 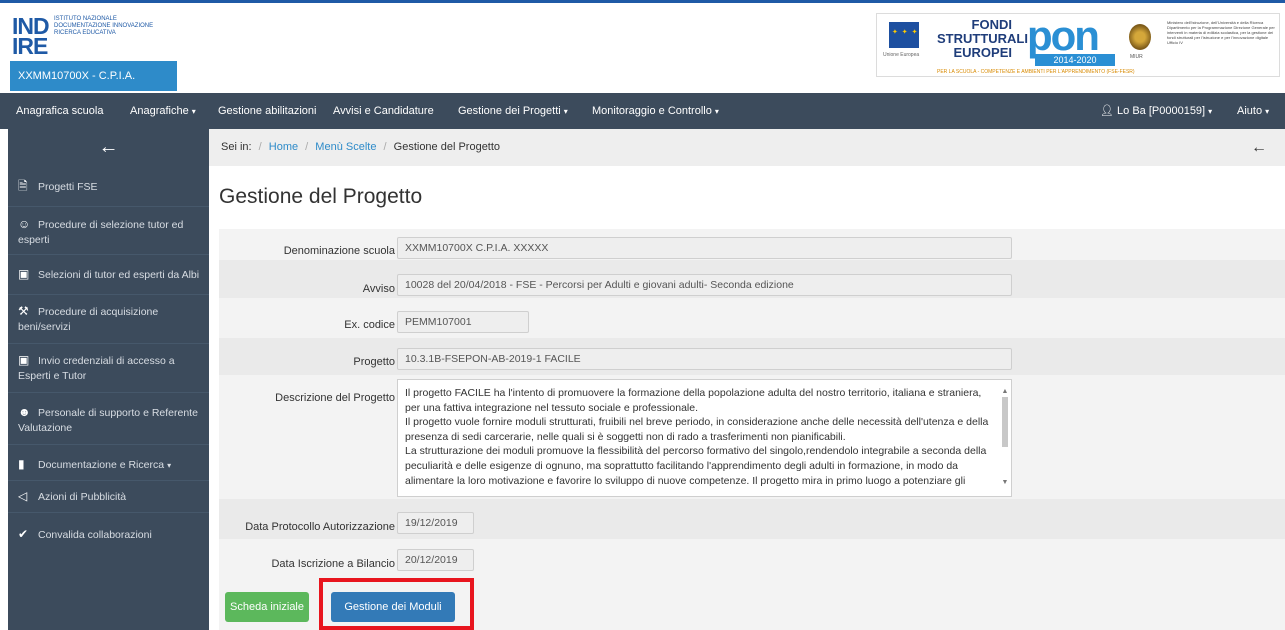 I want to click on sidebar-item-label: Procedure di selezione tutor ed esperti, so click(x=101, y=232).